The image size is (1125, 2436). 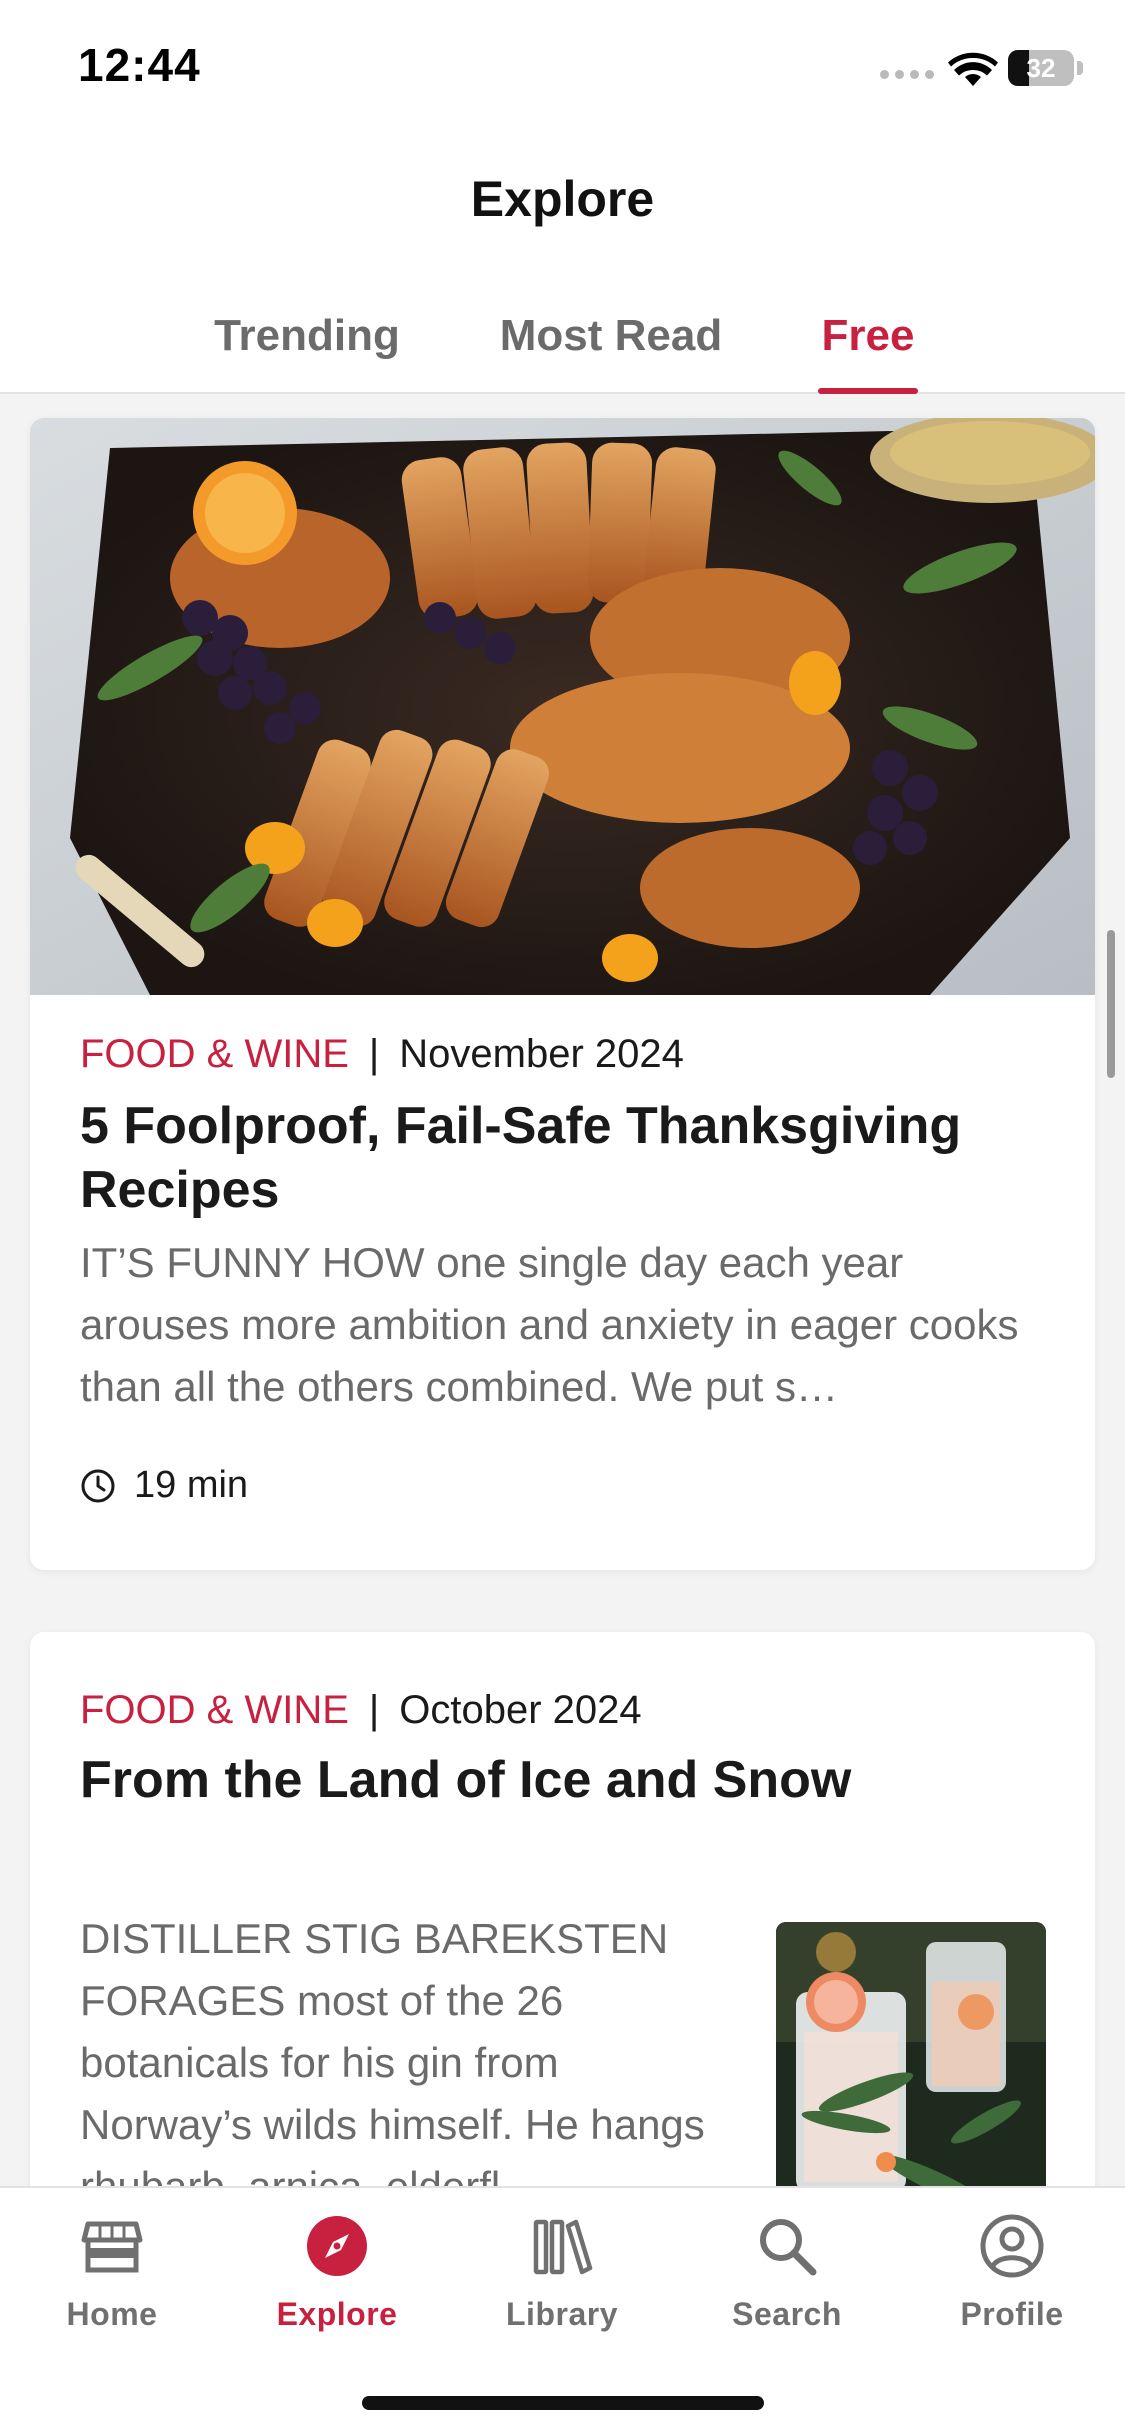 I want to click on search-icon, so click(x=788, y=2247).